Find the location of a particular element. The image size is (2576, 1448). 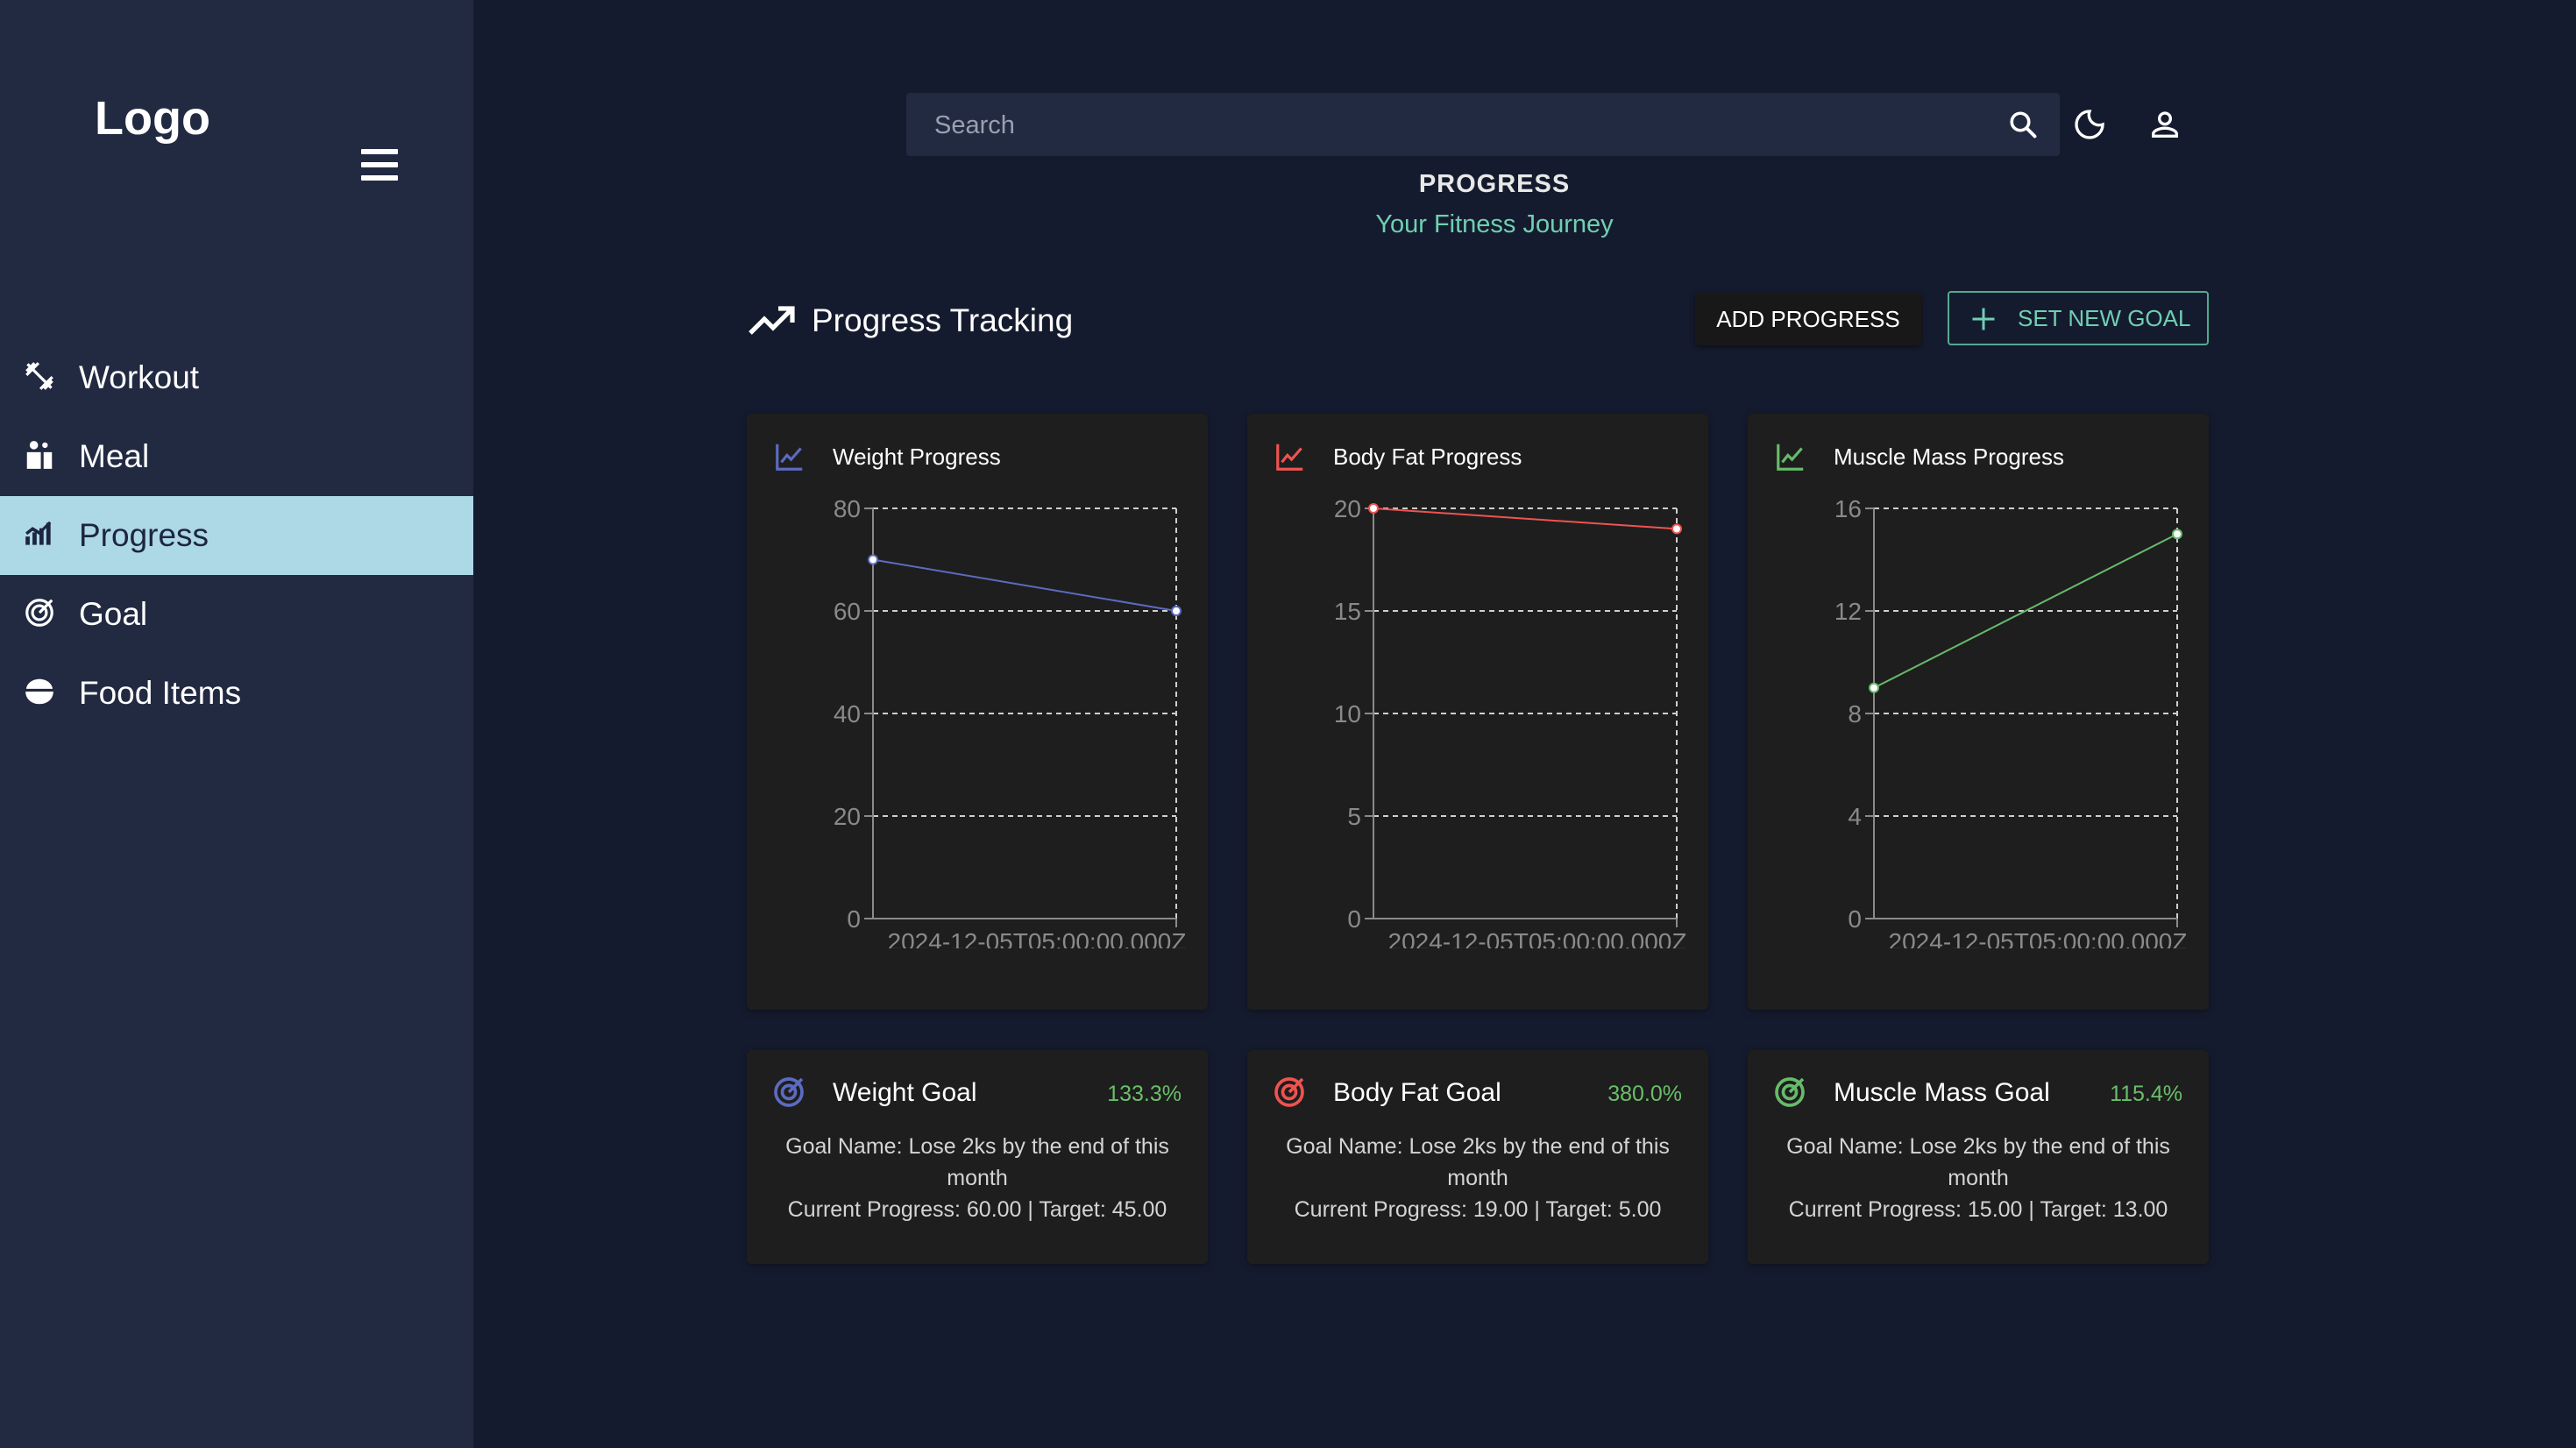

logo: Logo is located at coordinates (152, 118).